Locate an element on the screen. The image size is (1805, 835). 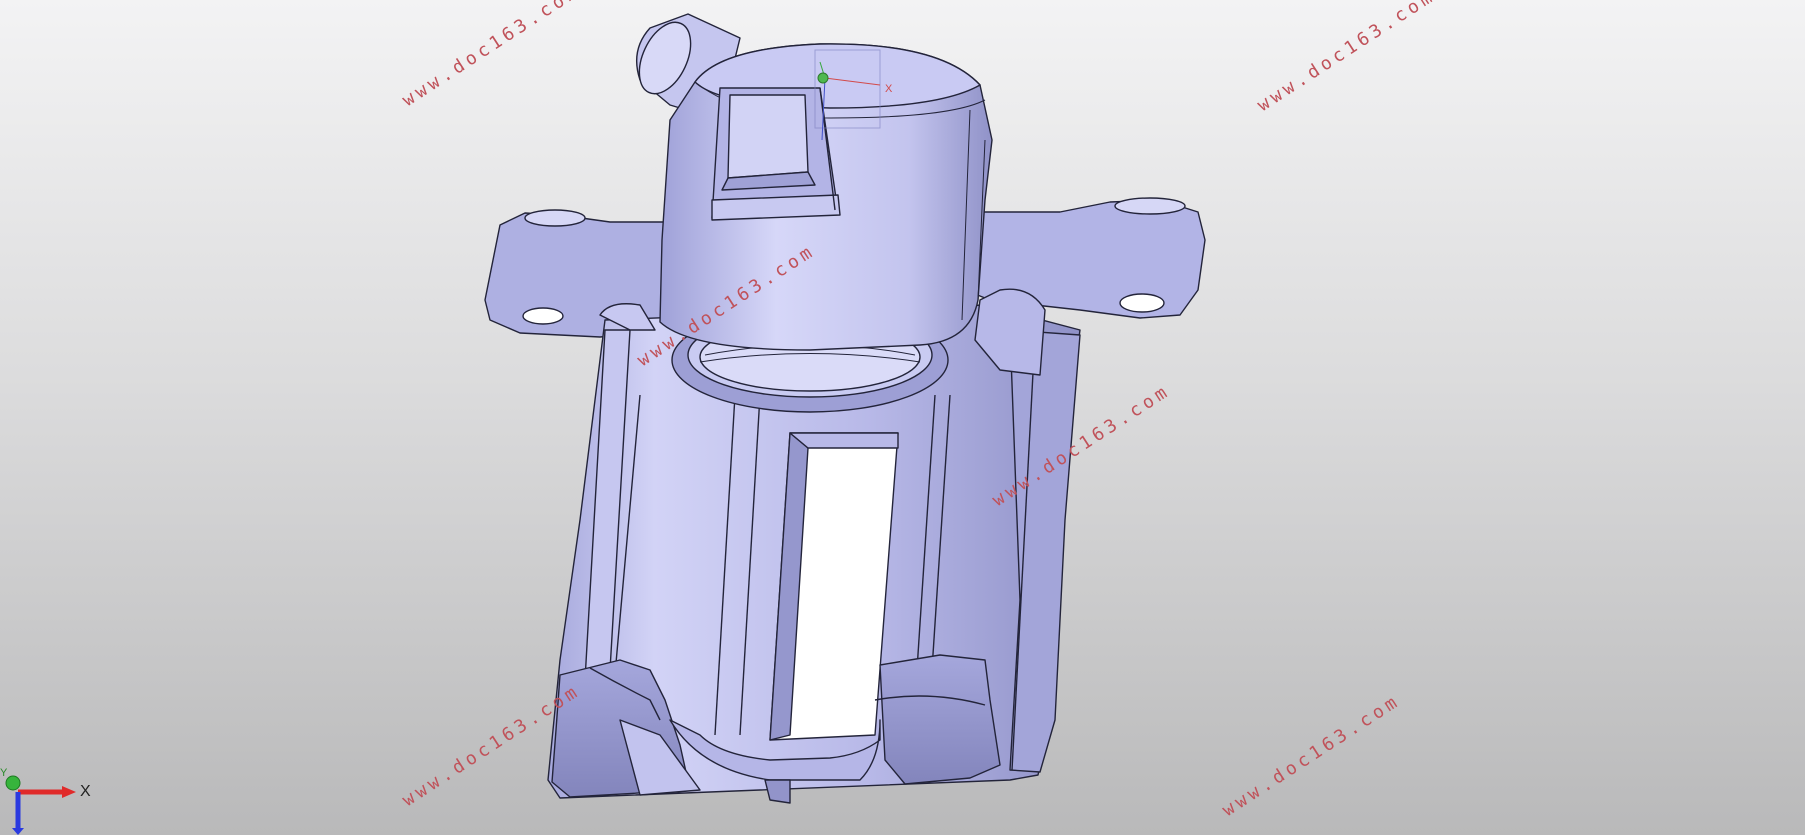
view-triad: Y is located at coordinates (38, 801).